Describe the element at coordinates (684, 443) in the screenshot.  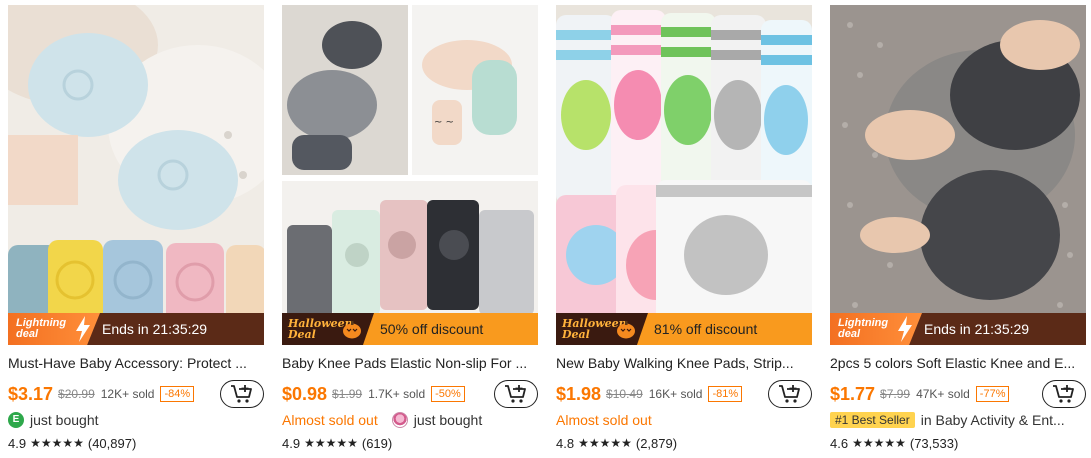
I see `rating-row: 4.8 ★★★★★ (2,879)` at that location.